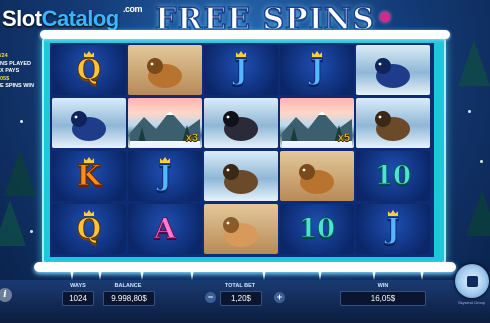  What do you see at coordinates (240, 286) in the screenshot?
I see `total-bet-label: TOTAL BET` at bounding box center [240, 286].